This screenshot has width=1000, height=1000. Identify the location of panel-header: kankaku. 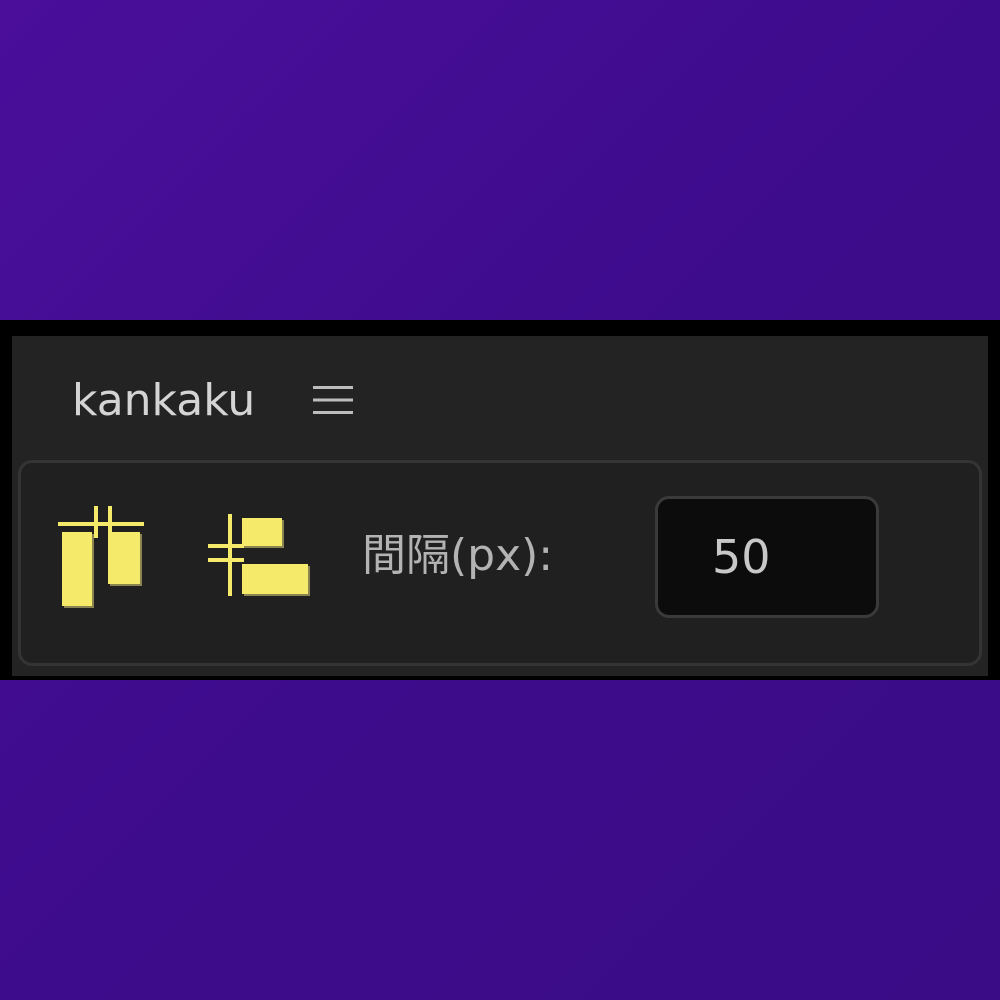
(213, 400).